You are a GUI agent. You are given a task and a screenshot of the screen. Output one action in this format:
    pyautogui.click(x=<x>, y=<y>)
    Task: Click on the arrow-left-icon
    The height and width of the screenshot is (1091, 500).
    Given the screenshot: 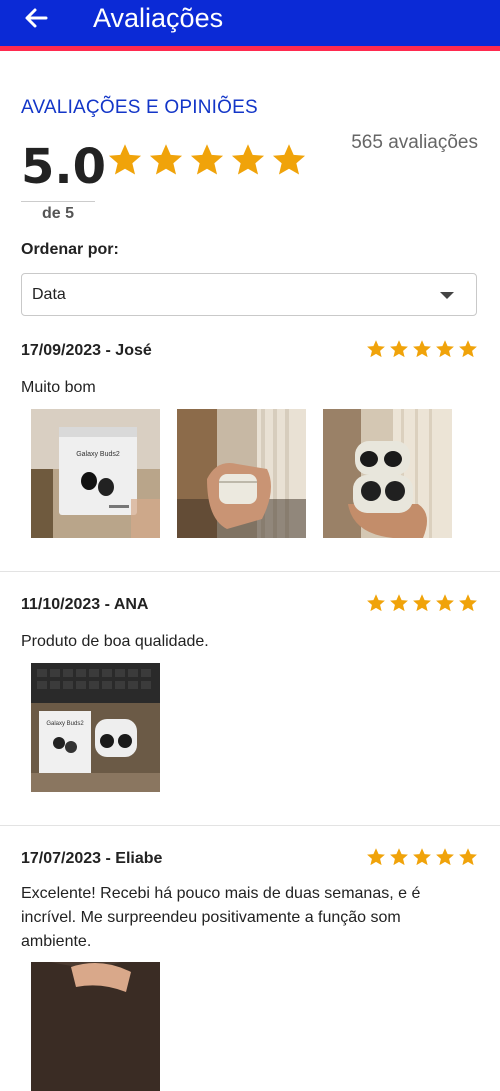 What is the action you would take?
    pyautogui.click(x=36, y=18)
    